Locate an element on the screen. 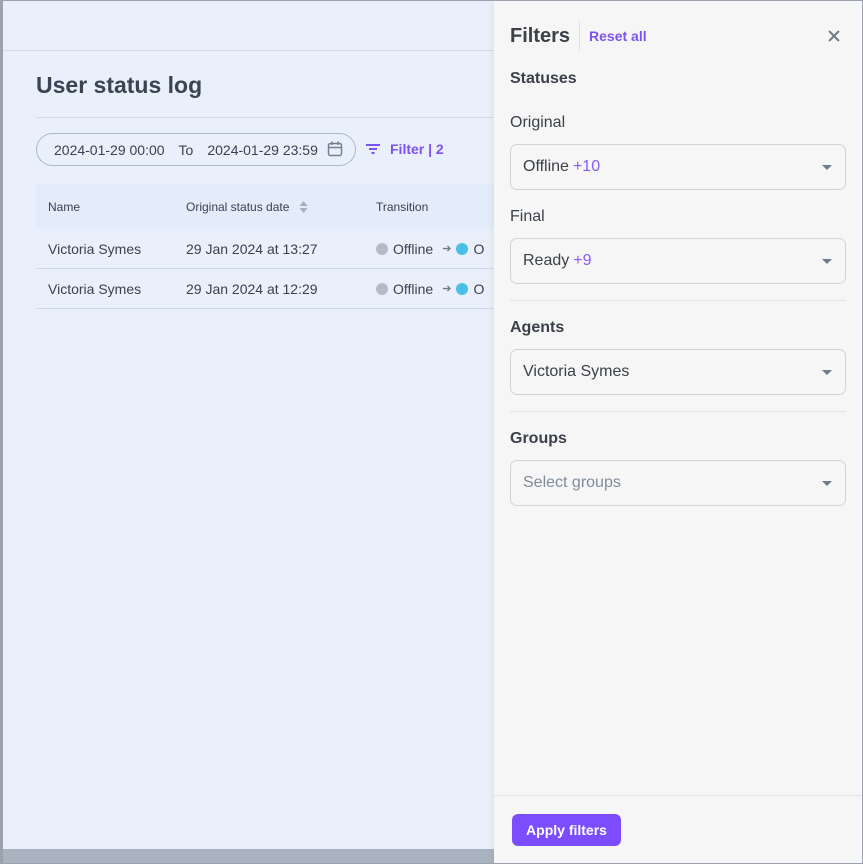 This screenshot has width=863, height=864. cell-date: 29 Jan 2024 at 12:29 is located at coordinates (252, 288).